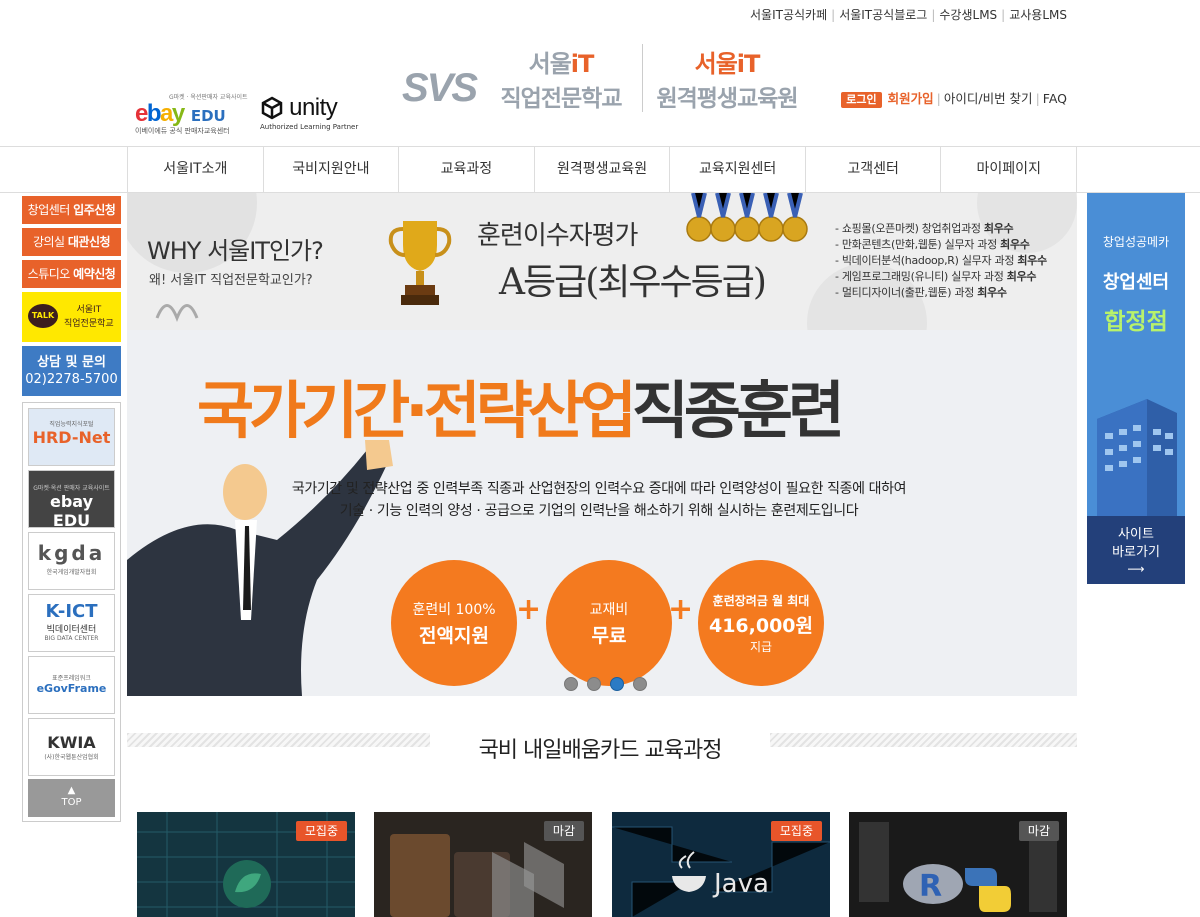 Image resolution: width=1200 pixels, height=917 pixels. What do you see at coordinates (440, 88) in the screenshot?
I see `svs-mark: SVS` at bounding box center [440, 88].